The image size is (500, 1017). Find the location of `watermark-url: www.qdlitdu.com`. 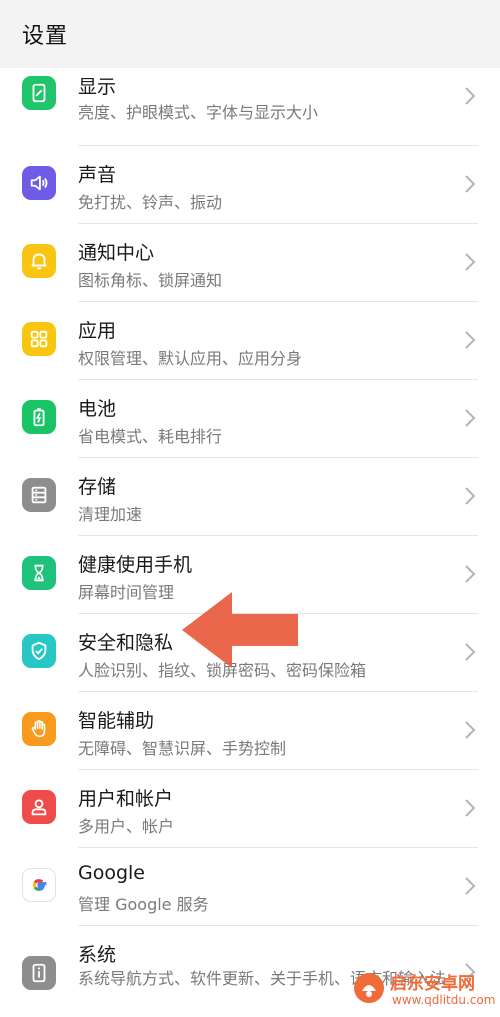

watermark-url: www.qdlitdu.com is located at coordinates (444, 1000).